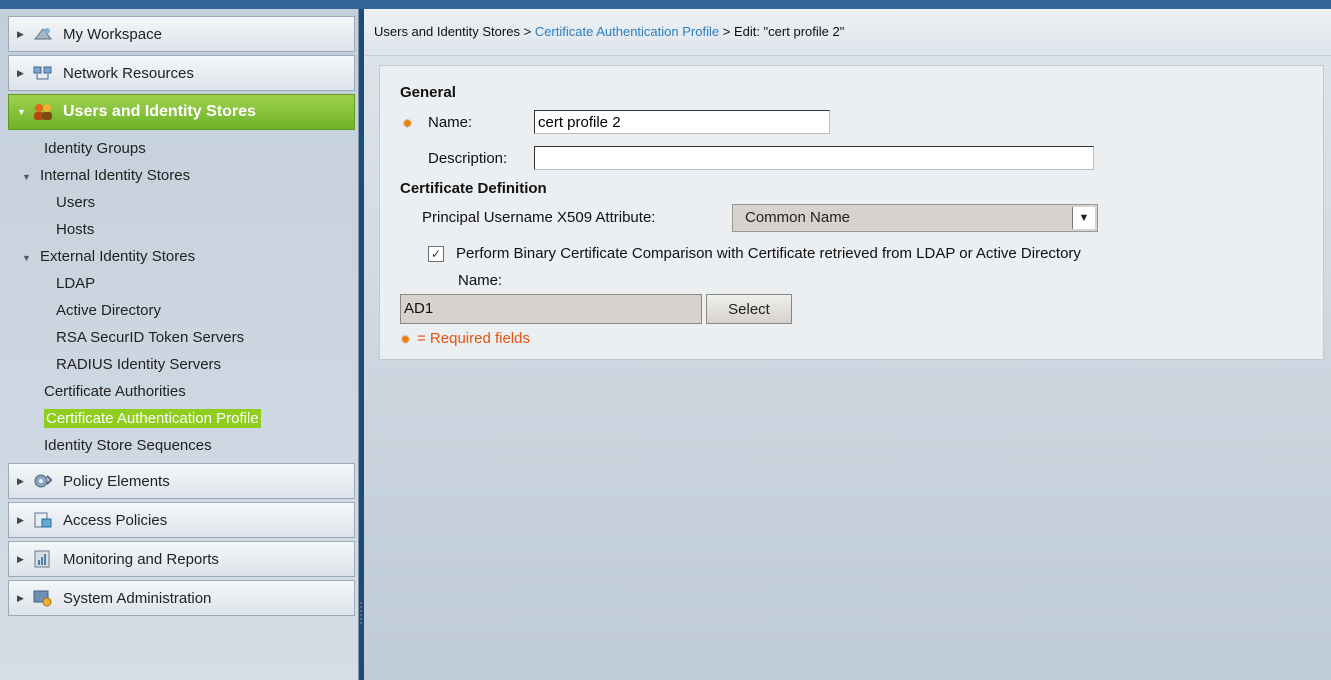 The width and height of the screenshot is (1331, 680). I want to click on store-name-label: Name:, so click(480, 280).